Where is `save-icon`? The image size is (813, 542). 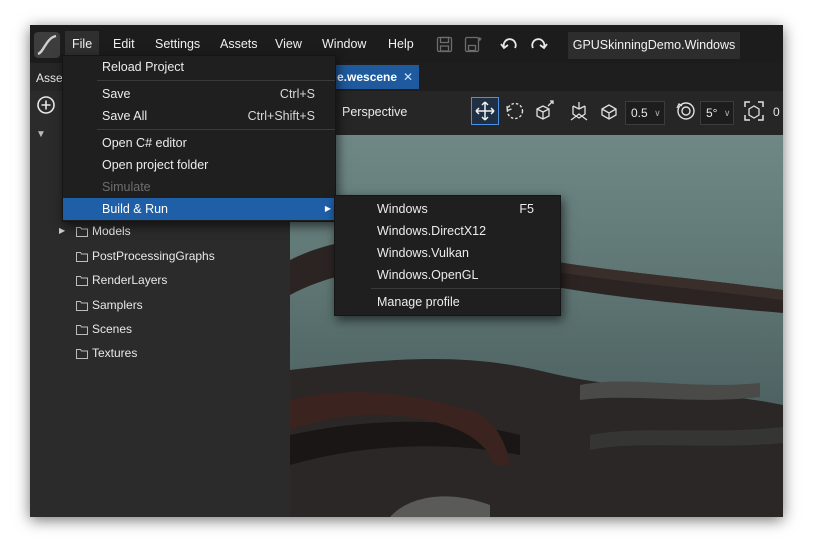 save-icon is located at coordinates (444, 46).